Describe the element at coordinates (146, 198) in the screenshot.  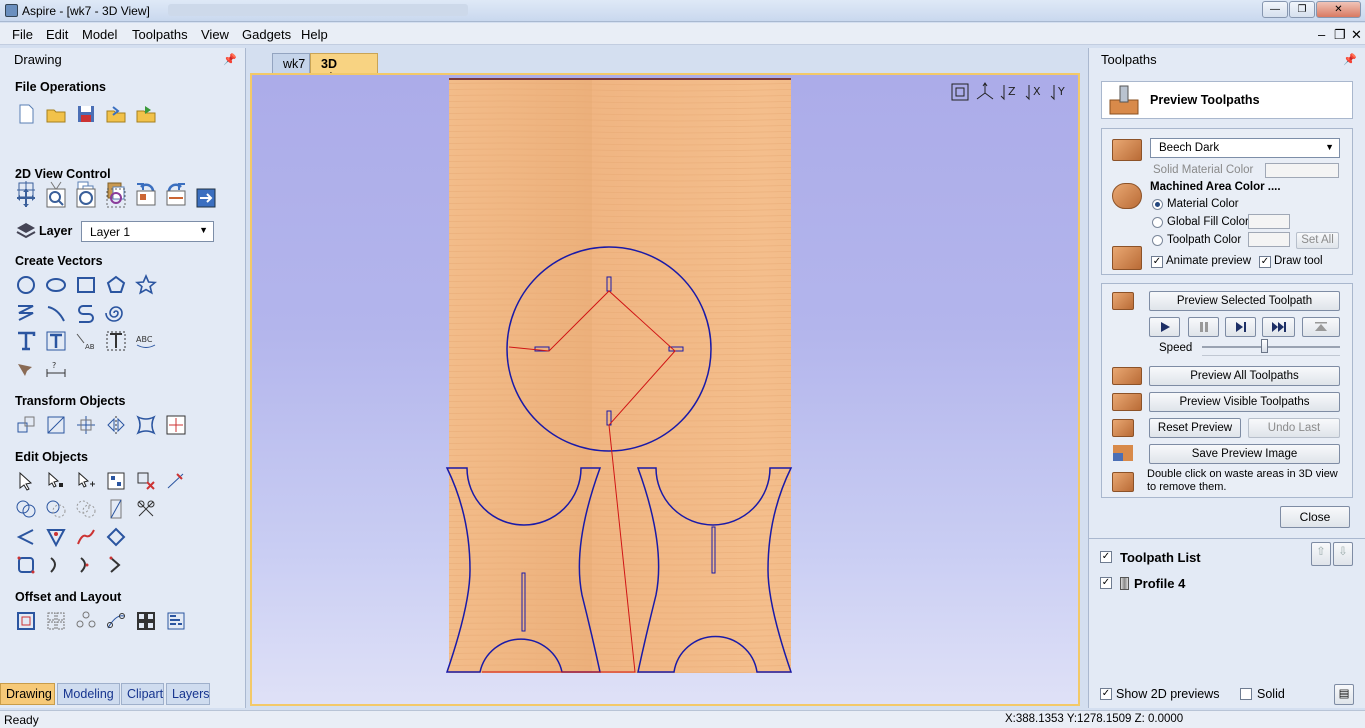
I see `bitmap-view-icon` at that location.